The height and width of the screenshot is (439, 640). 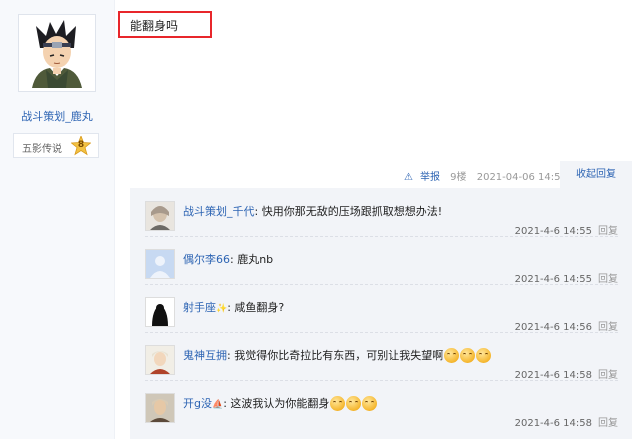 What do you see at coordinates (608, 423) in the screenshot?
I see `reply-button: 回复` at bounding box center [608, 423].